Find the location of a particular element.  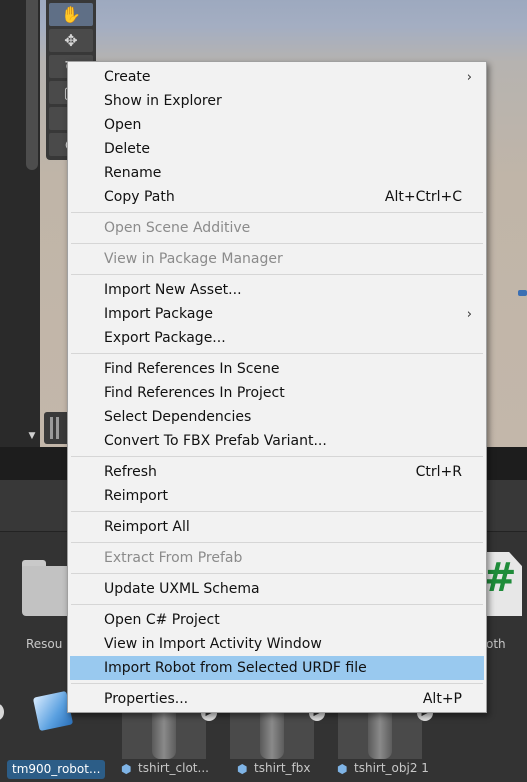

menu-item-select-dependencies: Select Dependencies is located at coordinates (277, 417).